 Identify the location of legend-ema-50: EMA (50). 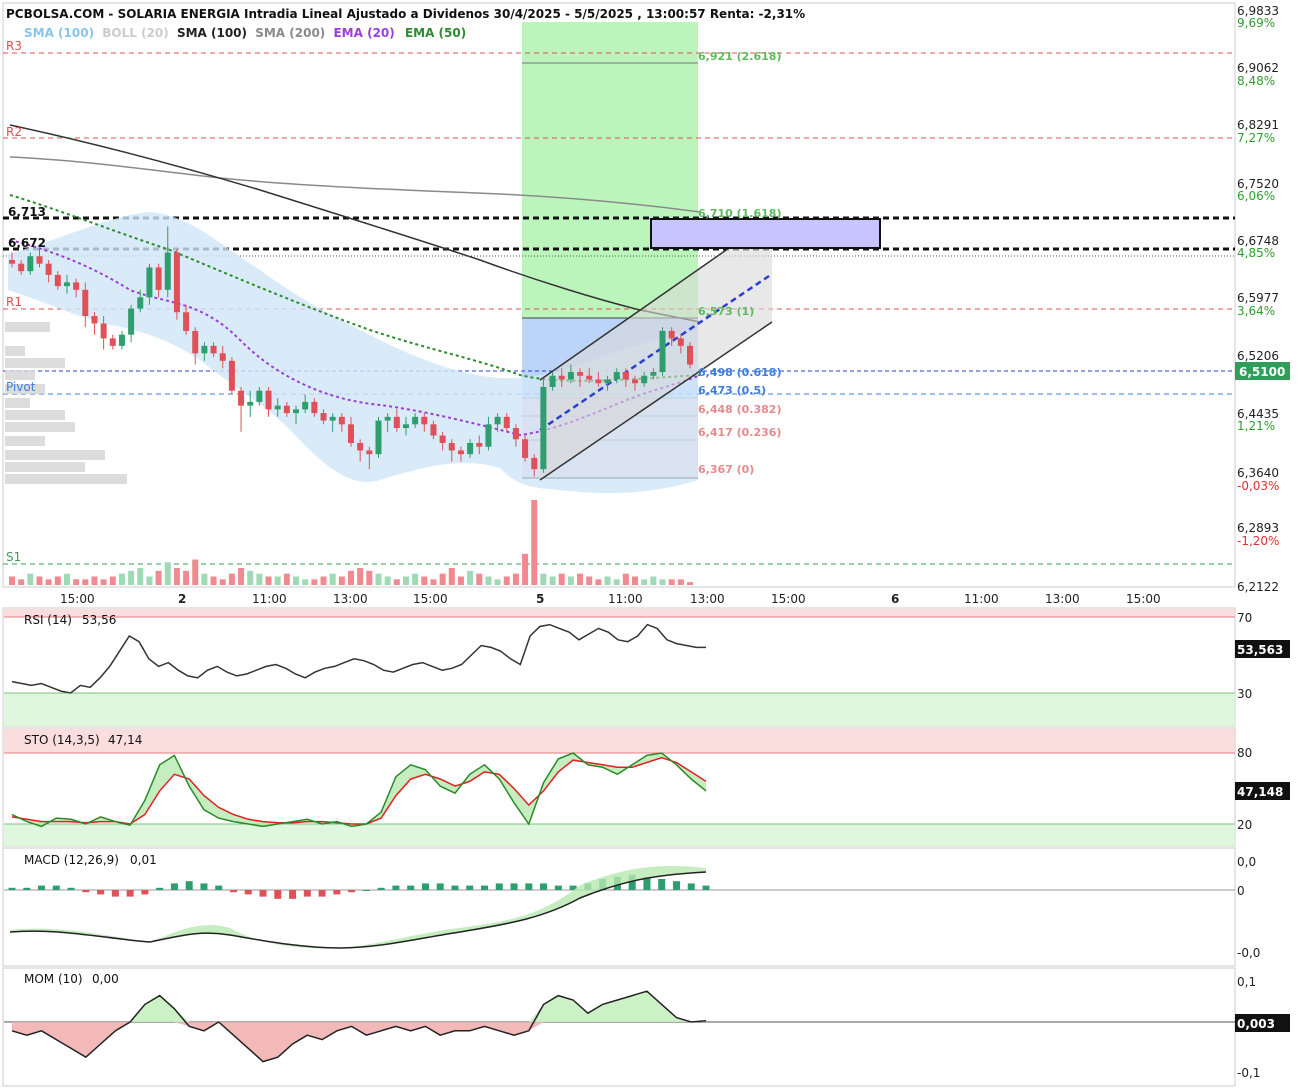
(435, 33).